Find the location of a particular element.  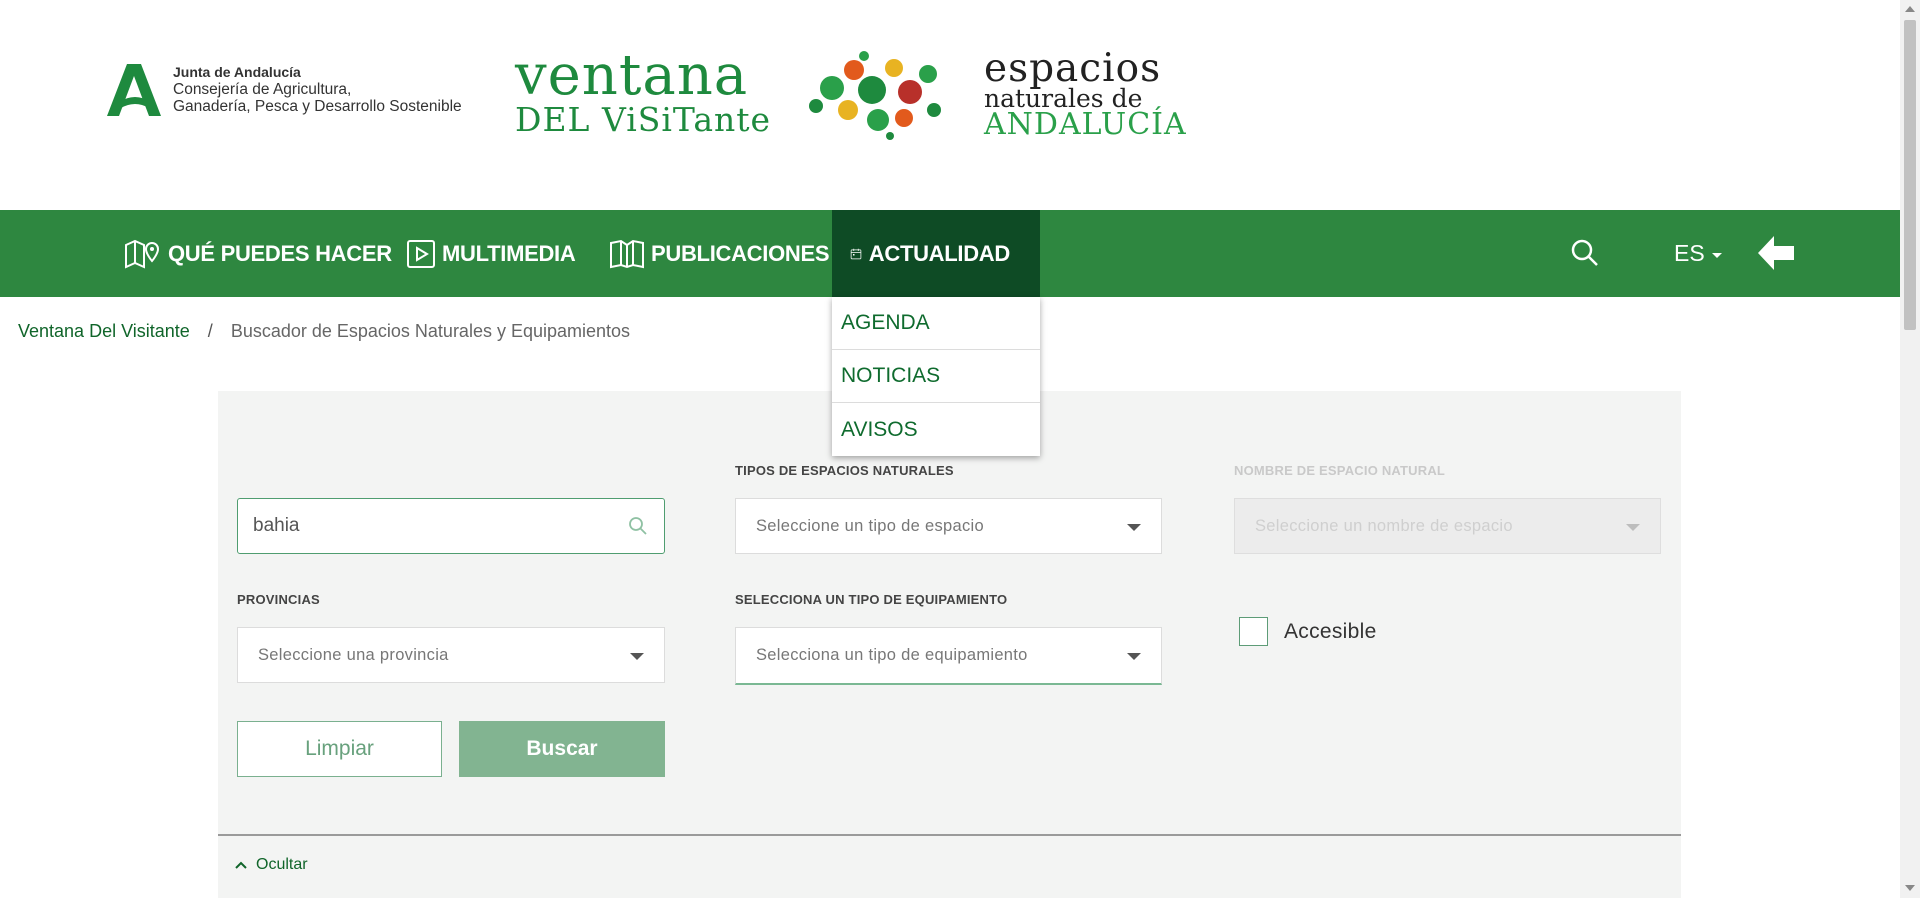

breadcrumb-home-link: Ventana Del Visitante is located at coordinates (104, 331).